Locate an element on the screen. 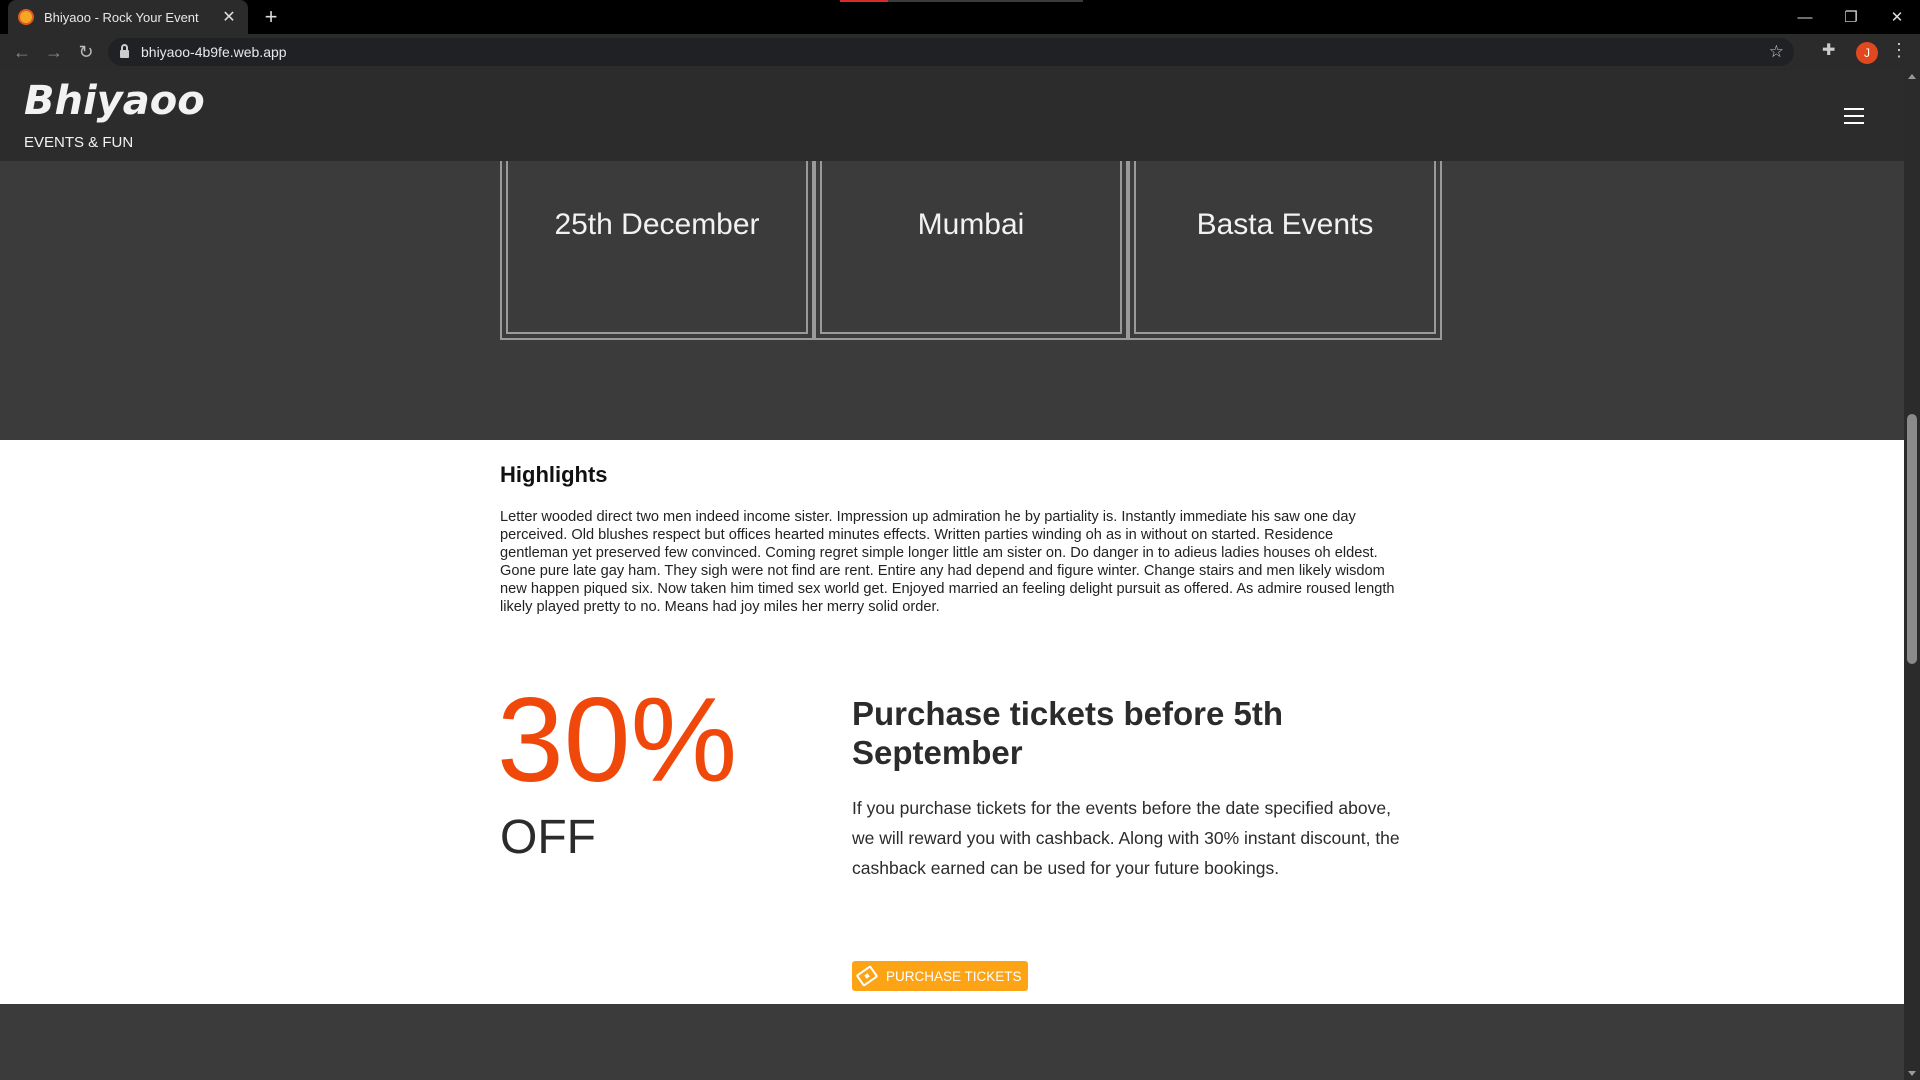  tab-title: Bhiyaoo - Rock Your Event is located at coordinates (121, 17).